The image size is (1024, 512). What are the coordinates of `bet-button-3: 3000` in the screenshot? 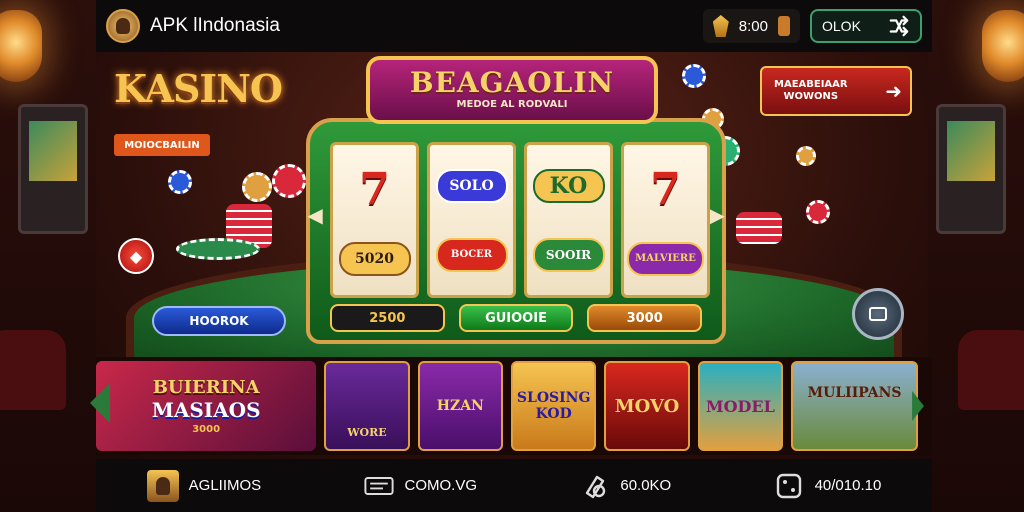 It's located at (645, 318).